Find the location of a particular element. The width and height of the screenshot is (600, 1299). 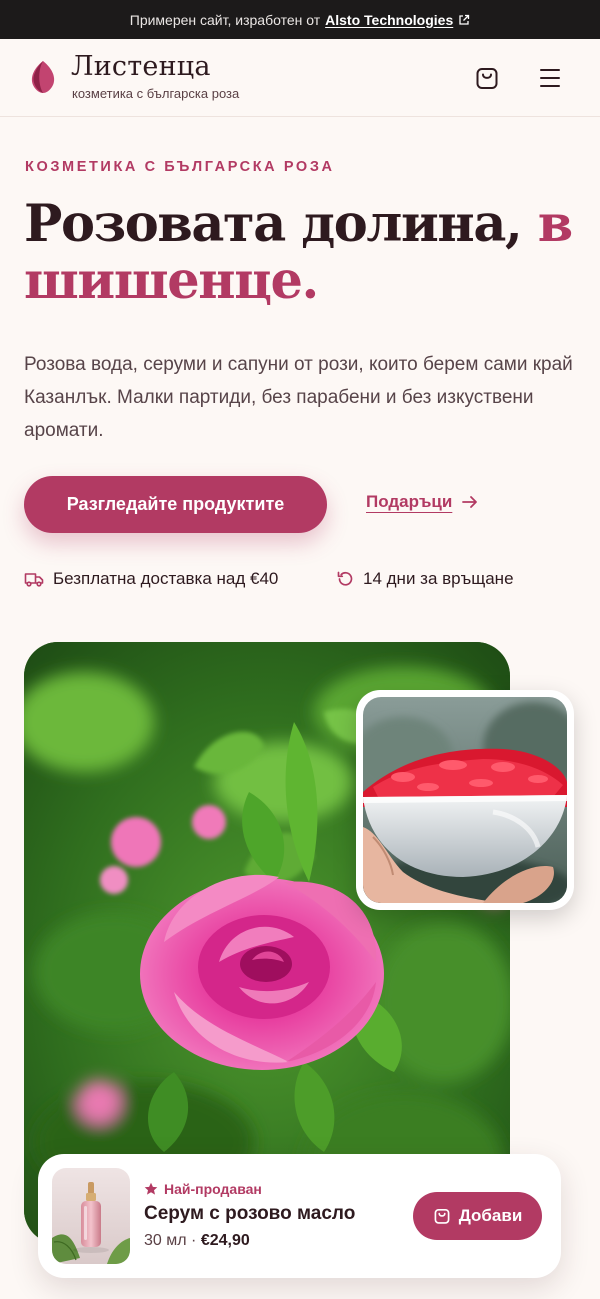

gifts-link-label: Подаръци is located at coordinates (409, 501).